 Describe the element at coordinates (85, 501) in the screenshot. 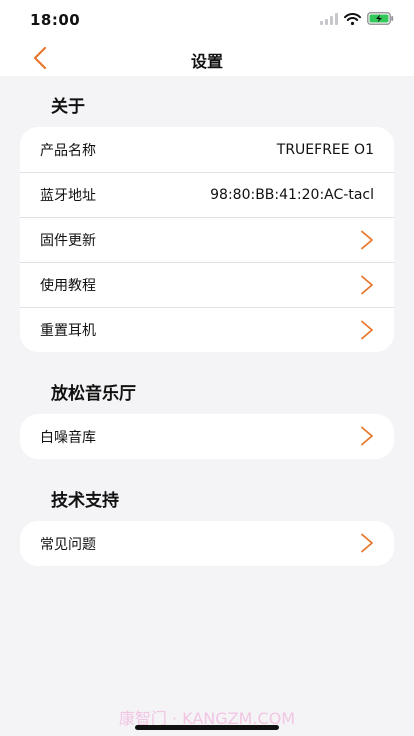

I see `section-title-support: 技术支持` at that location.